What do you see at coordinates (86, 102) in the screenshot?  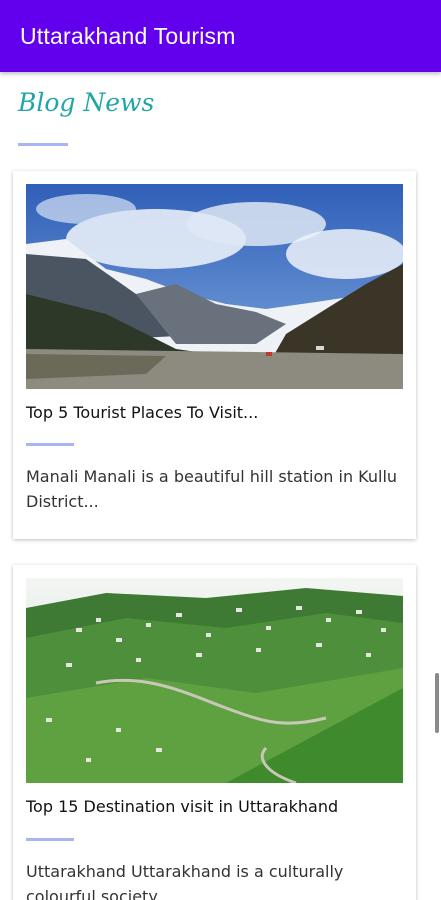 I see `section-heading: Blog News` at bounding box center [86, 102].